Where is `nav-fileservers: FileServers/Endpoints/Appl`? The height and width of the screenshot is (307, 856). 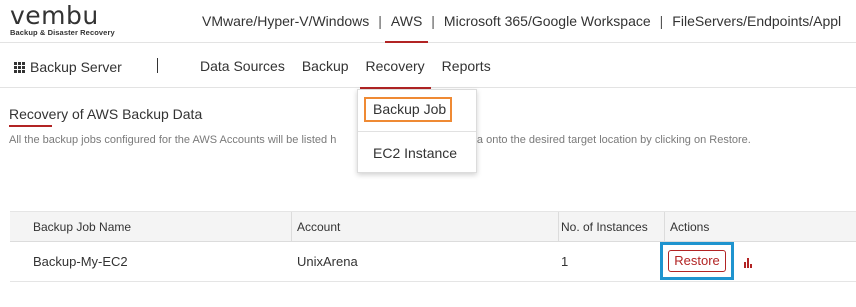 nav-fileservers: FileServers/Endpoints/Appl is located at coordinates (756, 21).